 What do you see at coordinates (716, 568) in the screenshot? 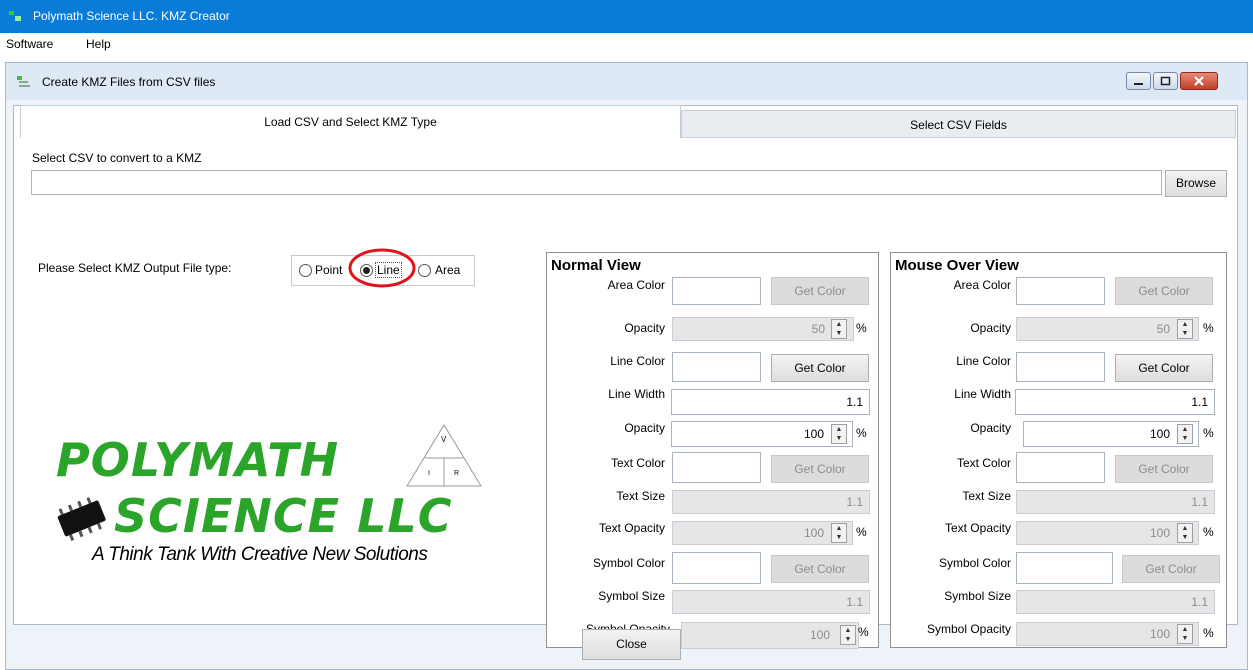
I see `n-symbol-color-swatch` at bounding box center [716, 568].